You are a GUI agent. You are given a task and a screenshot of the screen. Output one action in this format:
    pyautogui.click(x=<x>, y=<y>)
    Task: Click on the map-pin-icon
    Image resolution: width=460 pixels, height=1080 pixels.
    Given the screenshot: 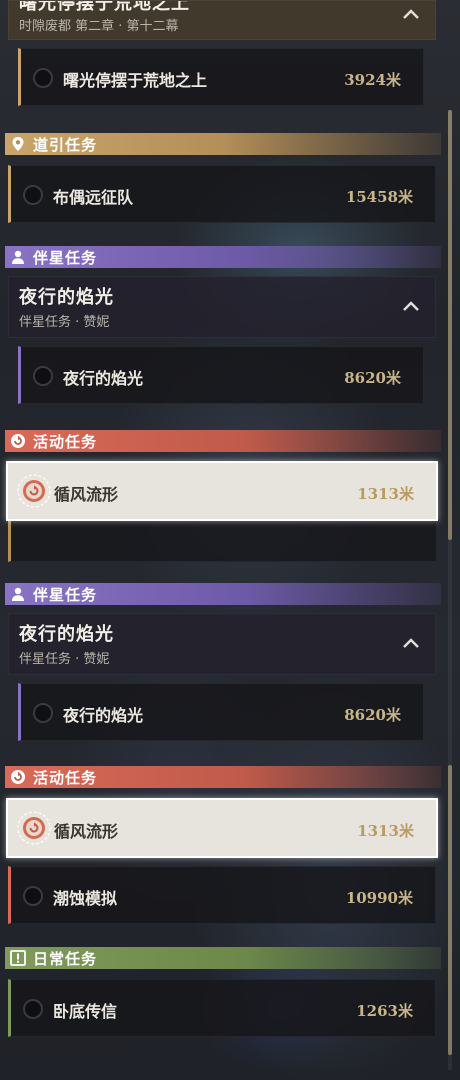 What is the action you would take?
    pyautogui.click(x=18, y=144)
    